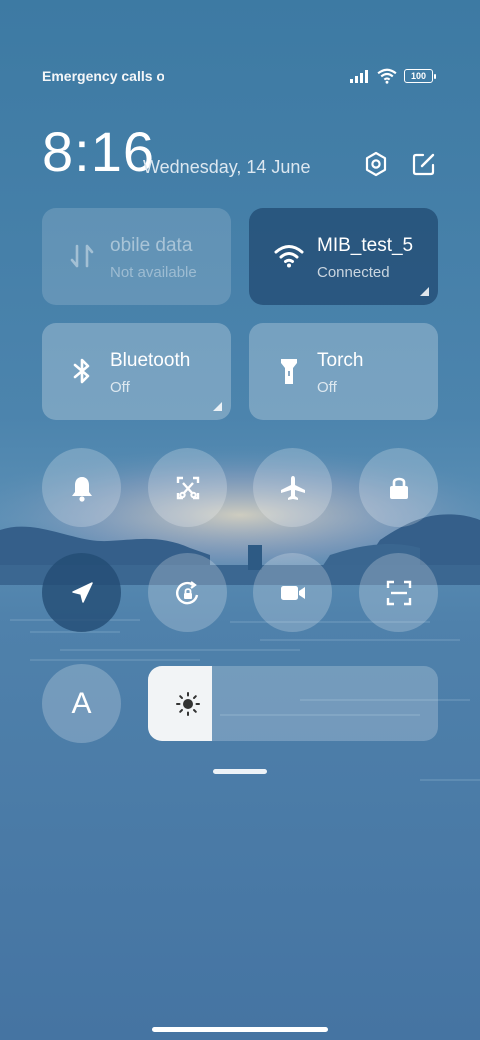 The width and height of the screenshot is (480, 1040). What do you see at coordinates (343, 371) in the screenshot?
I see `torch-tile: Torch Off` at bounding box center [343, 371].